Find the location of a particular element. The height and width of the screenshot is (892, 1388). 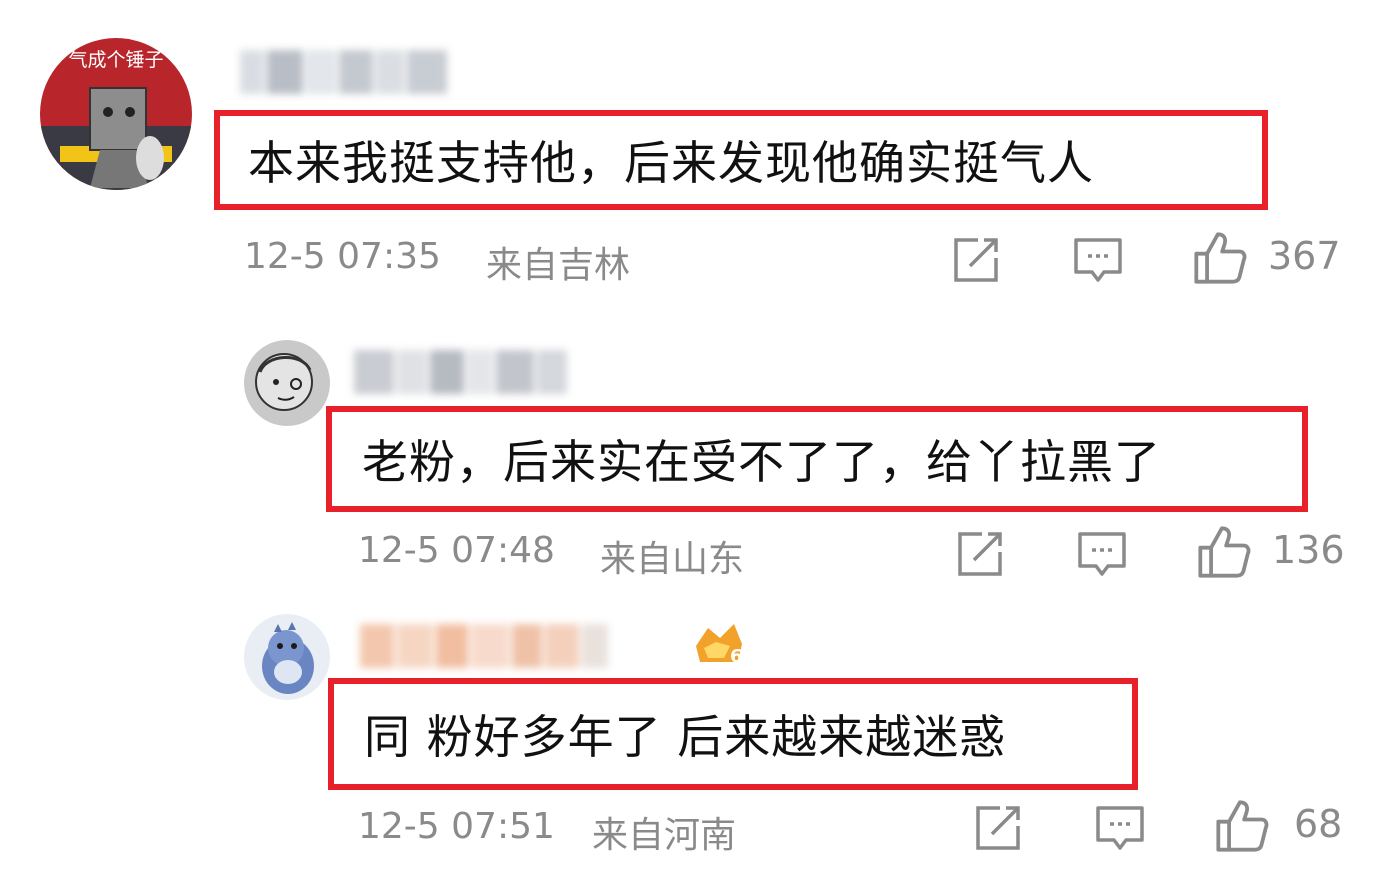

username-blurred is located at coordinates (484, 646).